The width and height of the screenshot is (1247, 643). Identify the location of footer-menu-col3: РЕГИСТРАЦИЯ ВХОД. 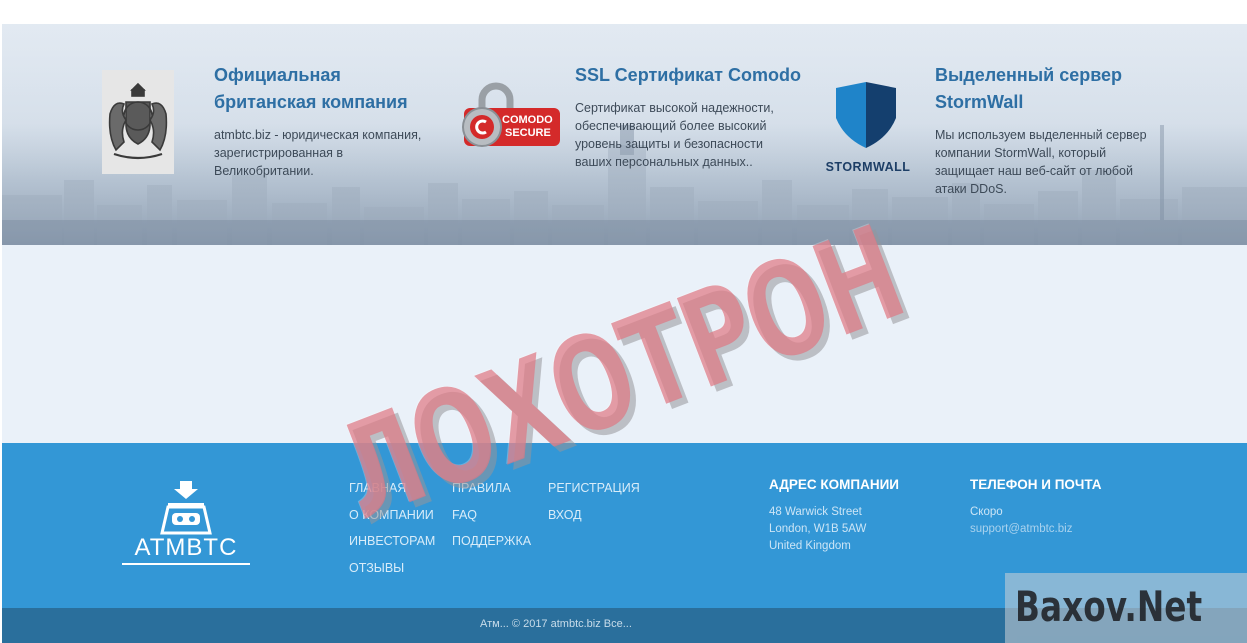
(594, 501).